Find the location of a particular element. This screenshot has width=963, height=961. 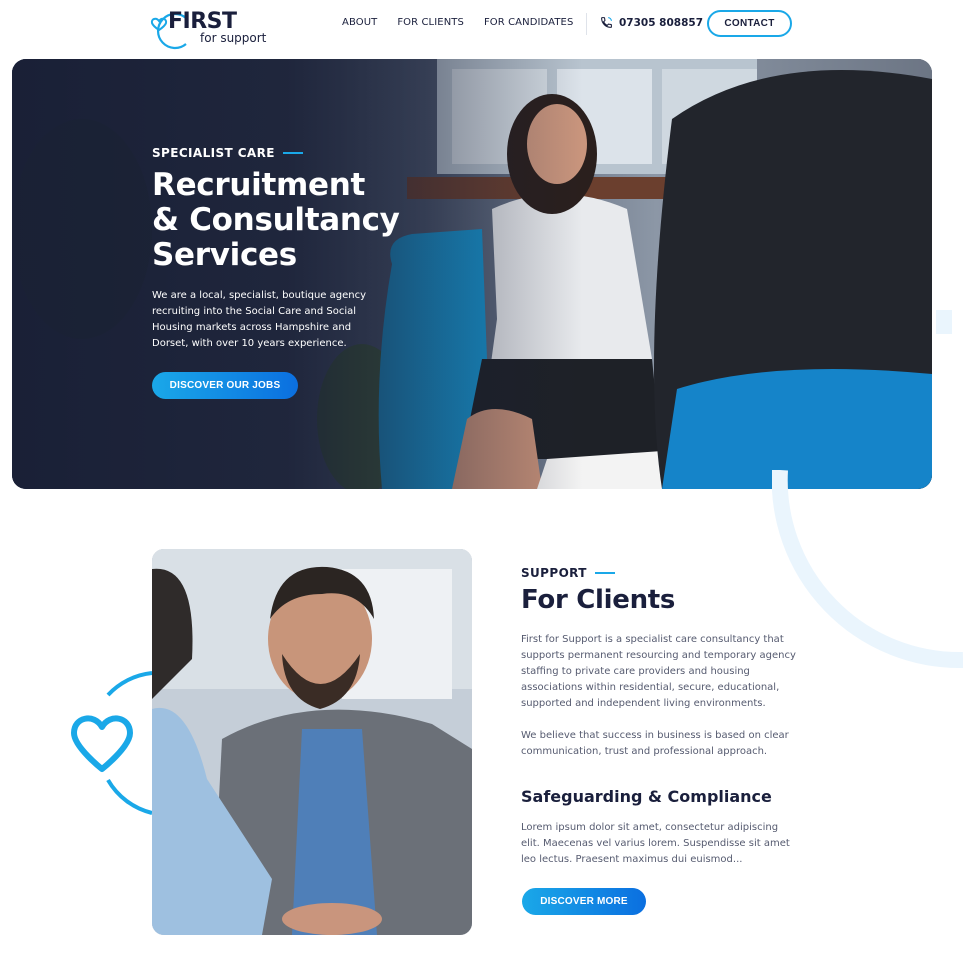

hero-title-line: Recruitment is located at coordinates (258, 185).